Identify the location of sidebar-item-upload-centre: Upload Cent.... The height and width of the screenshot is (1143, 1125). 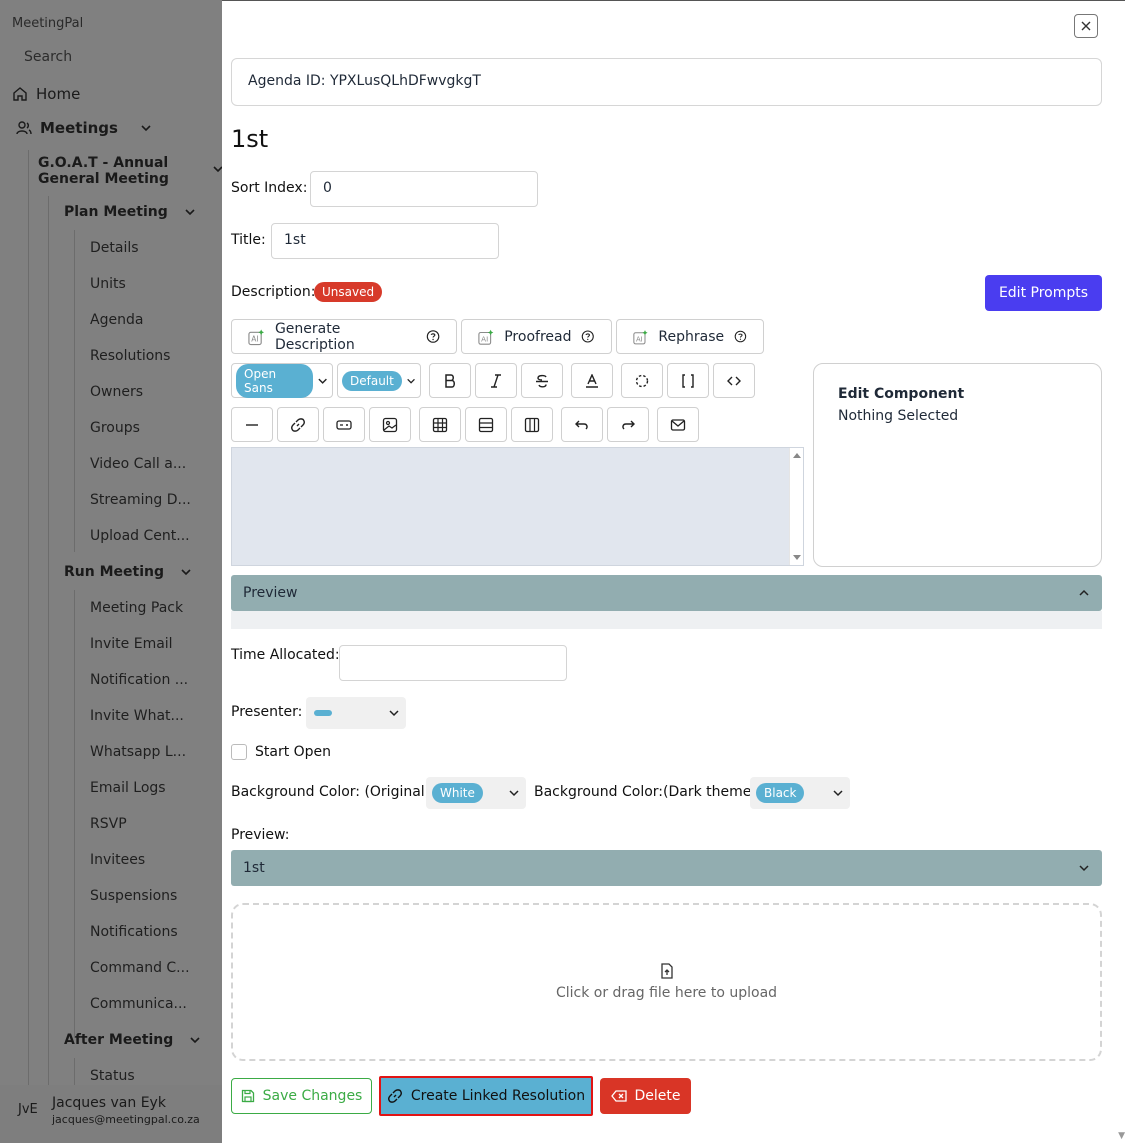
(140, 536).